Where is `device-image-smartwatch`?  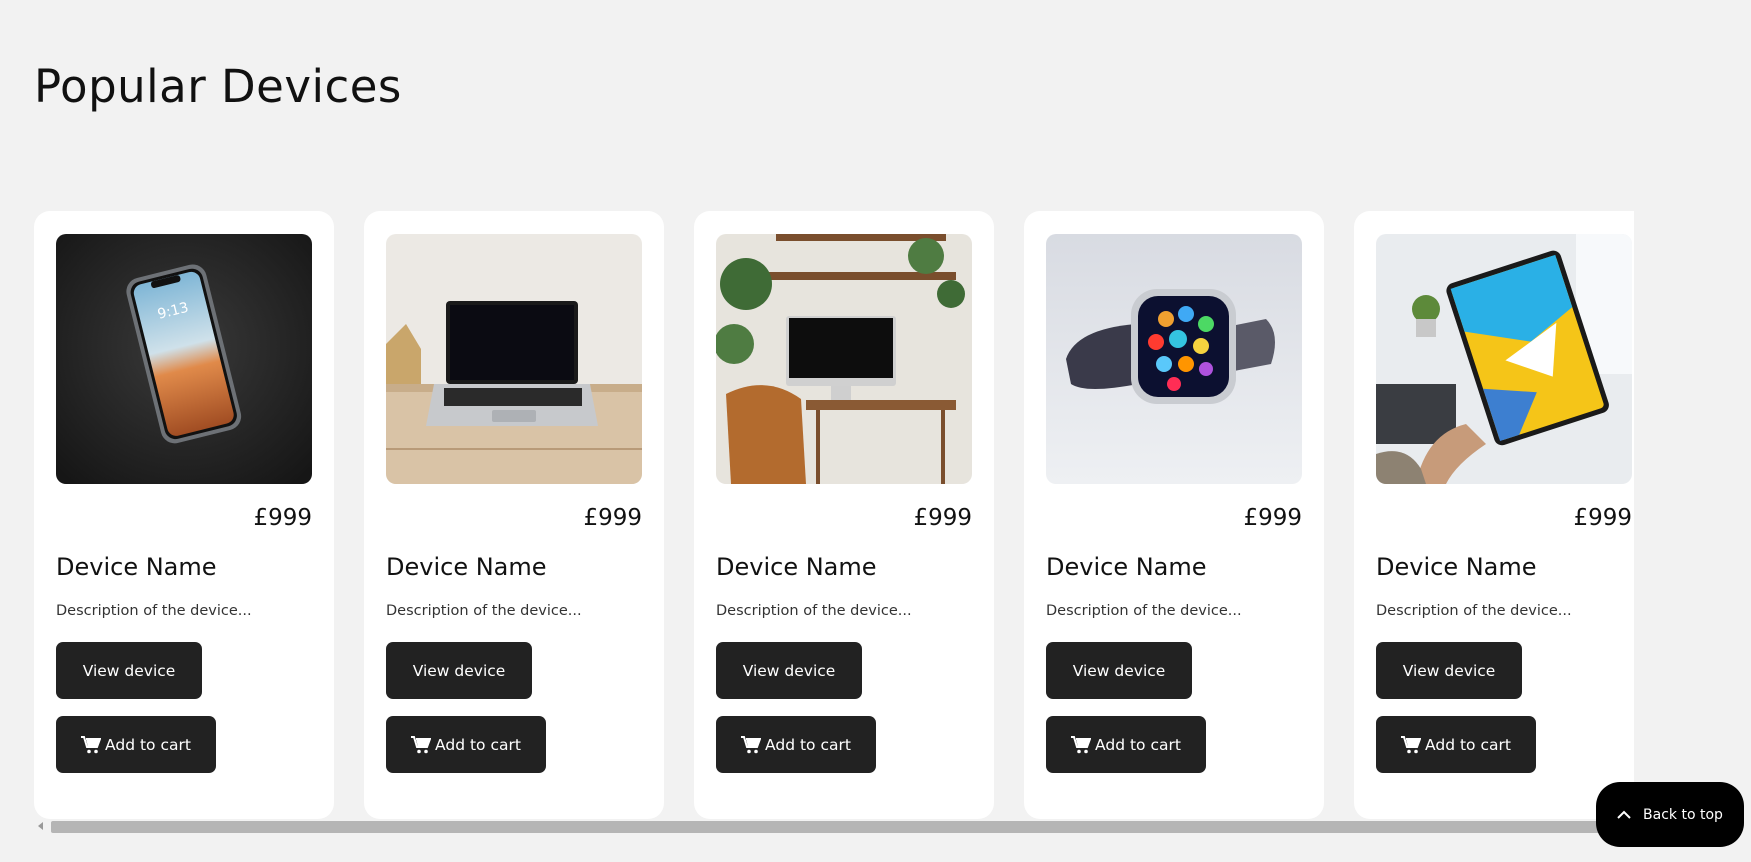
device-image-smartwatch is located at coordinates (1174, 359).